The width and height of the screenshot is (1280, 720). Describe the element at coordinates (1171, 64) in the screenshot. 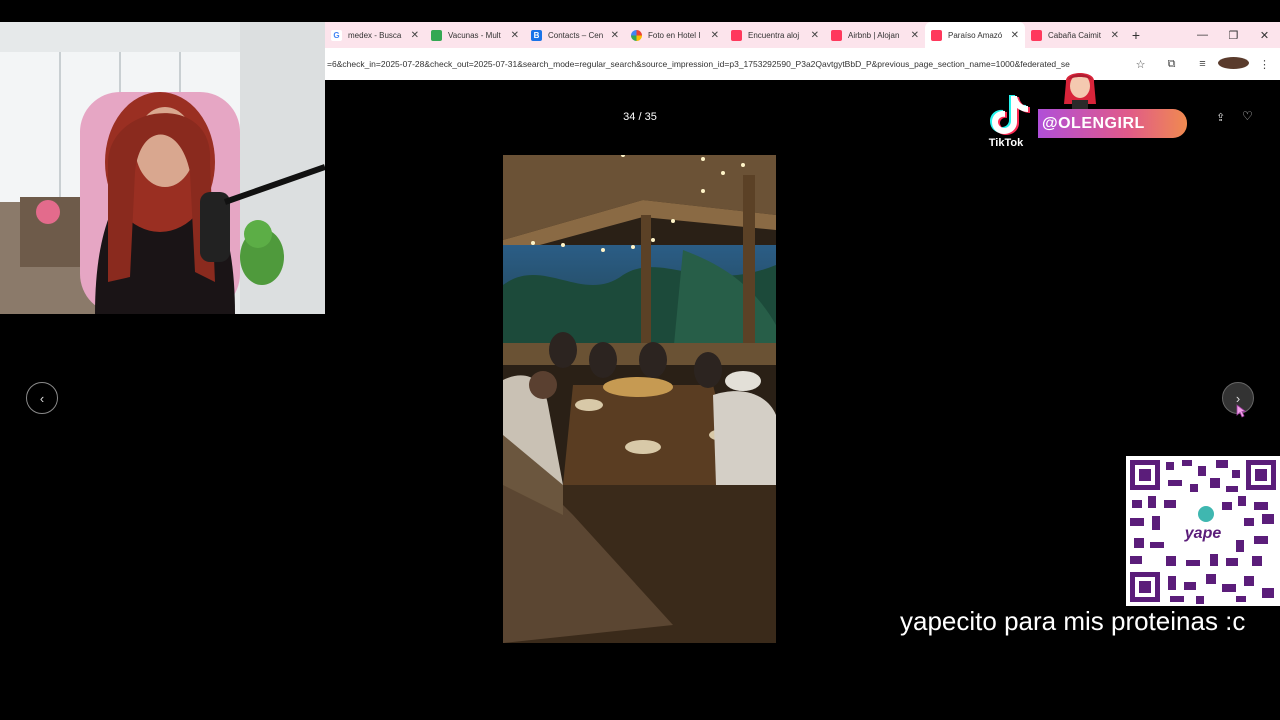

I see `extensions-icon: ⧉` at that location.